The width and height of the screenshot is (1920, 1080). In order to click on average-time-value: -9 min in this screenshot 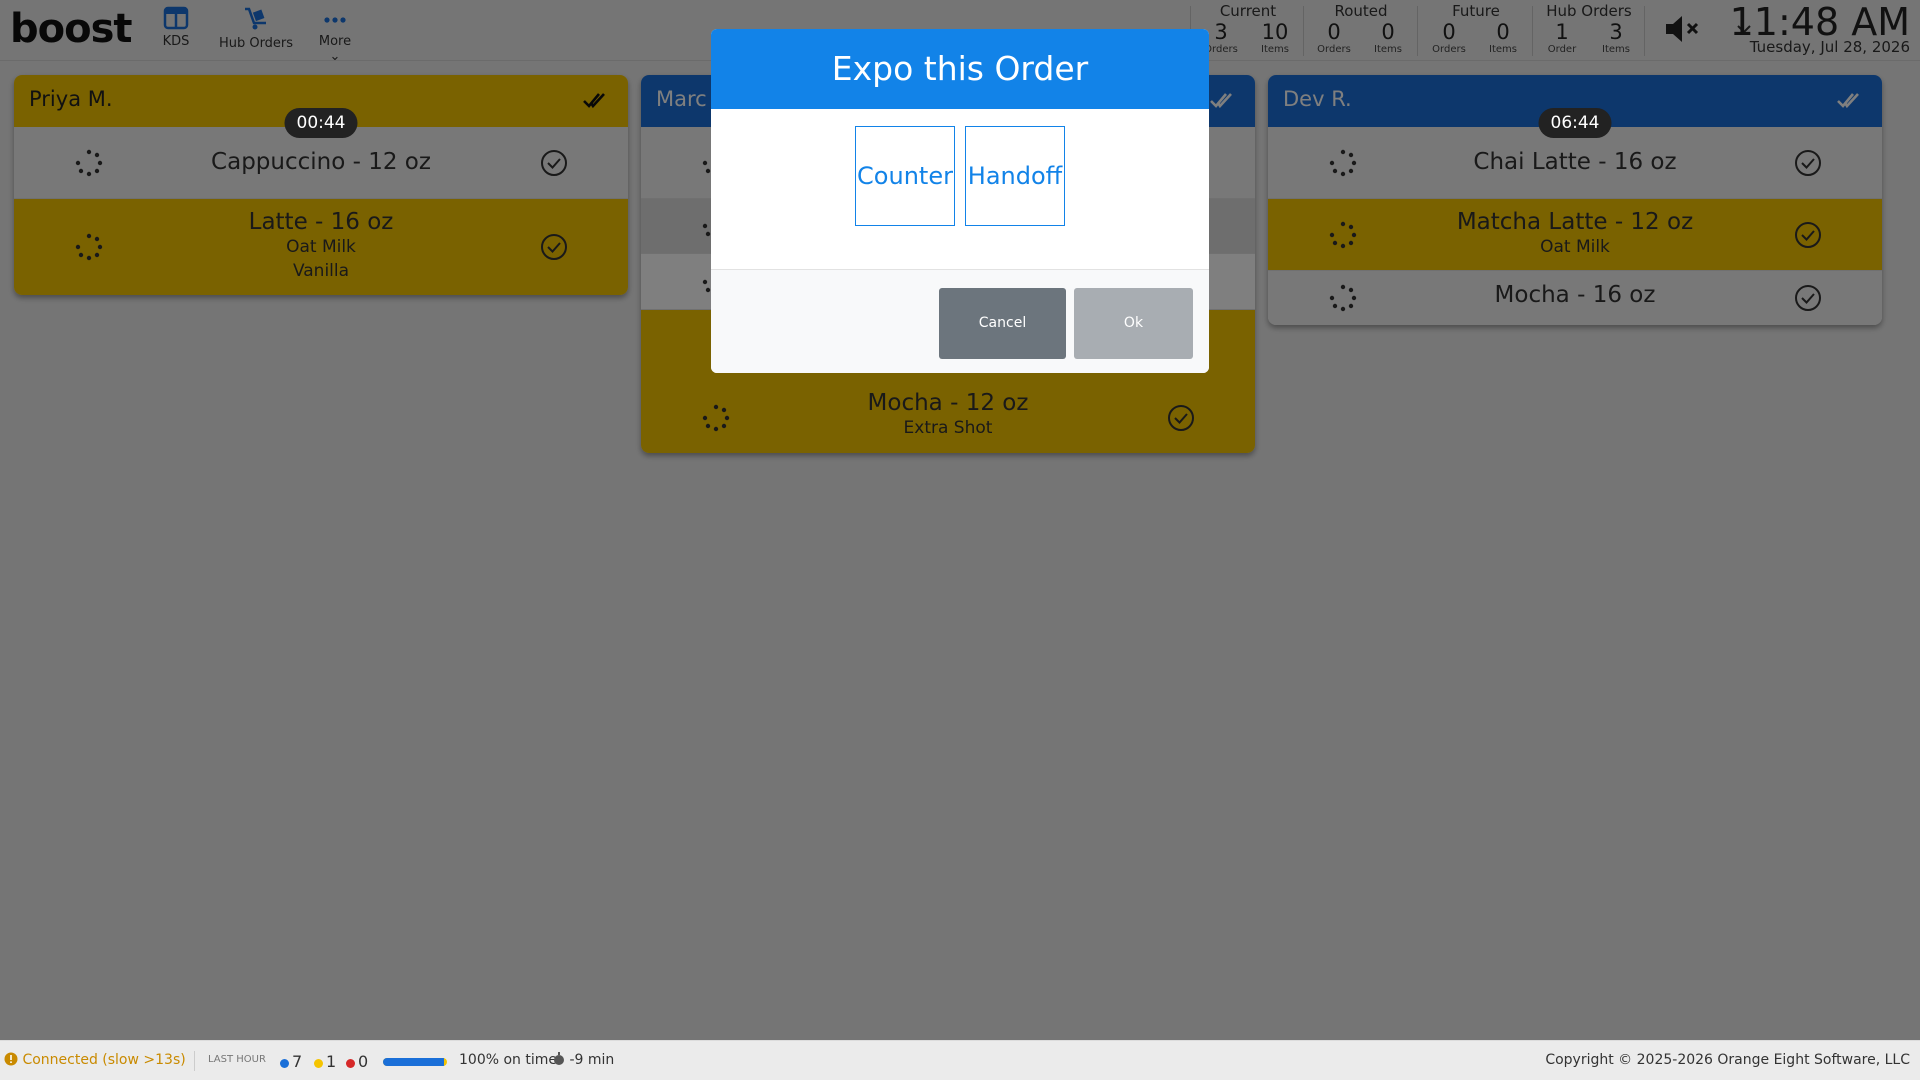, I will do `click(592, 1060)`.